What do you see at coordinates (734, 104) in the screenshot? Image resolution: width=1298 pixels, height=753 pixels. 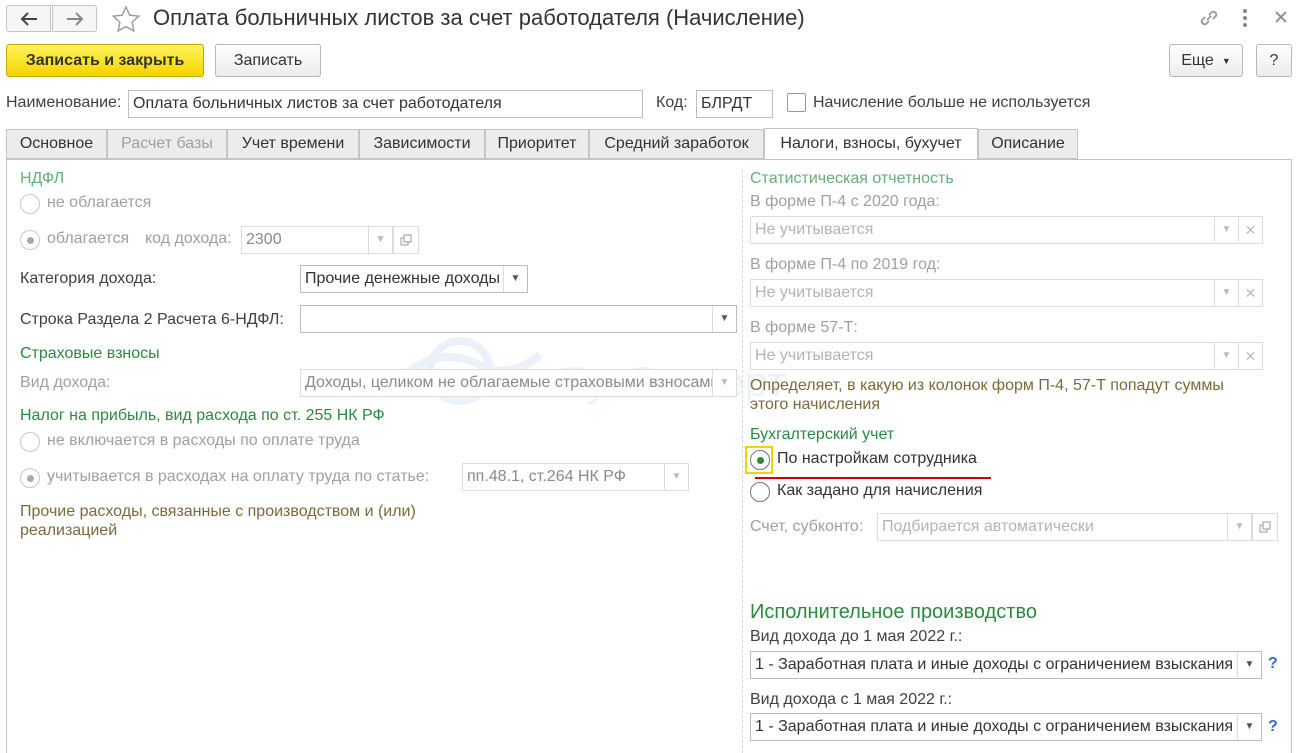 I see `code-input: БЛРДТ` at bounding box center [734, 104].